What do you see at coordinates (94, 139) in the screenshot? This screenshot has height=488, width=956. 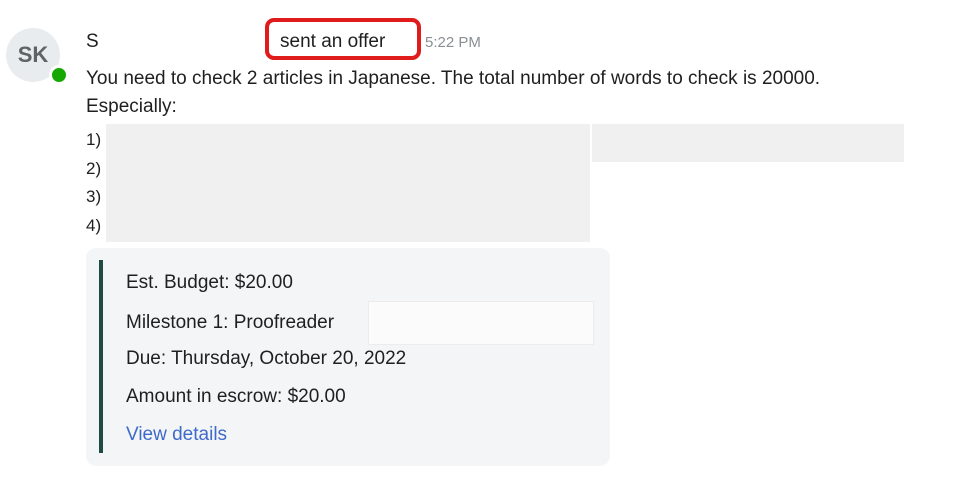 I see `list-marker-1: 1)` at bounding box center [94, 139].